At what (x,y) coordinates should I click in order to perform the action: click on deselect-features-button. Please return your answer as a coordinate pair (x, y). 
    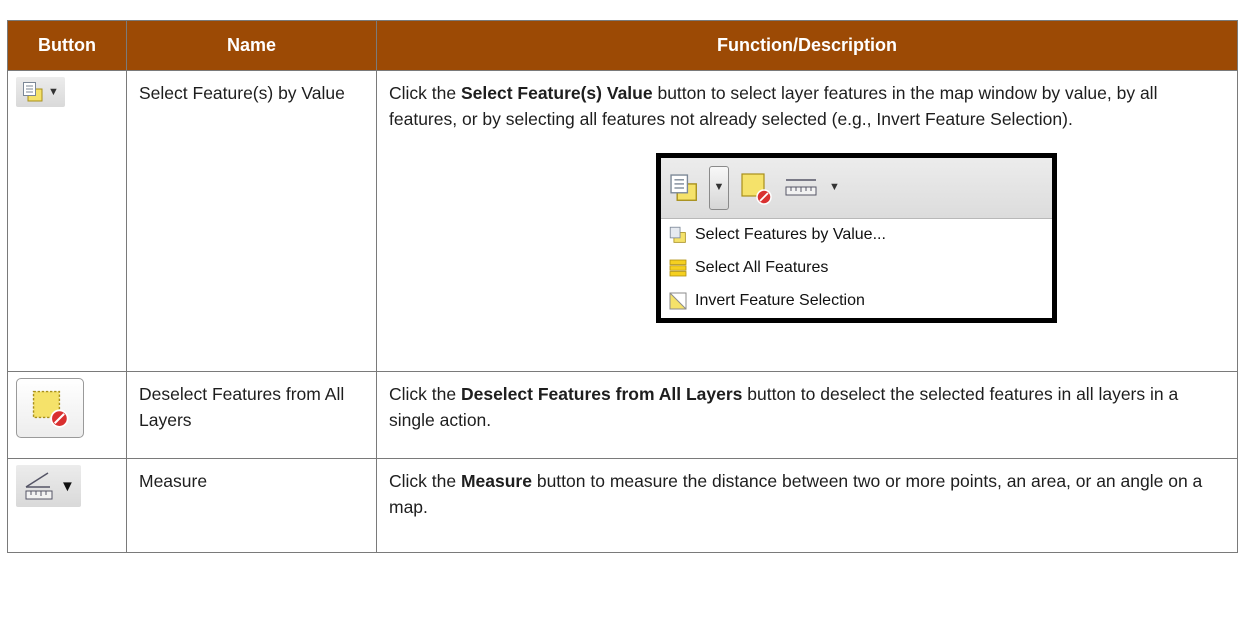
    Looking at the image, I should click on (50, 408).